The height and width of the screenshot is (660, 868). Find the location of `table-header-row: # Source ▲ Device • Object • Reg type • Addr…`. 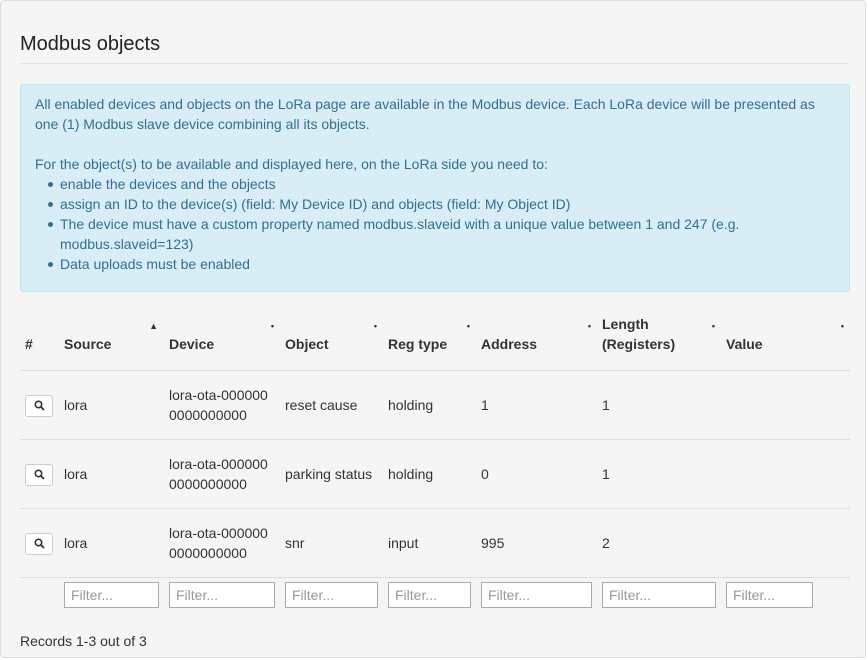

table-header-row: # Source ▲ Device • Object • Reg type • Addr… is located at coordinates (435, 342).